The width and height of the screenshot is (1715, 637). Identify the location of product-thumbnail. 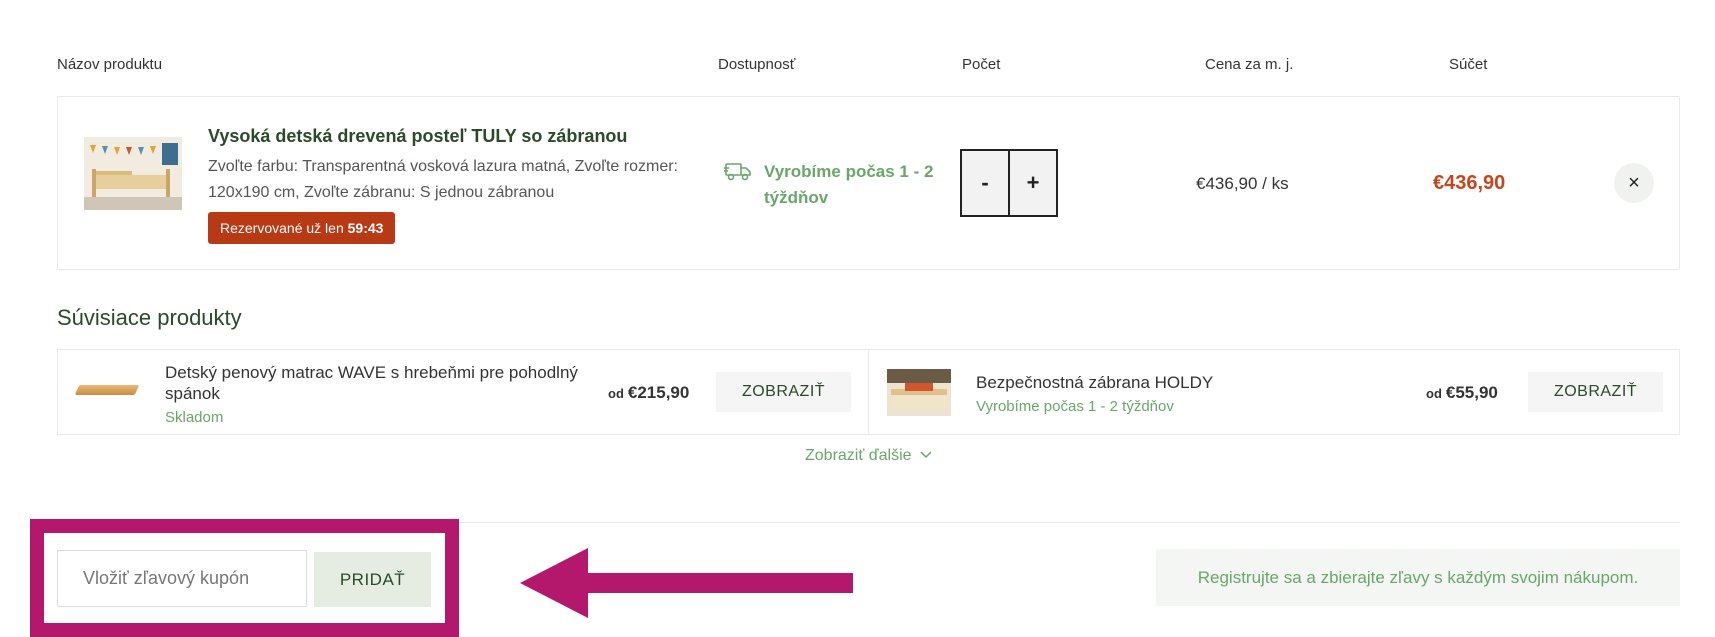
(133, 173).